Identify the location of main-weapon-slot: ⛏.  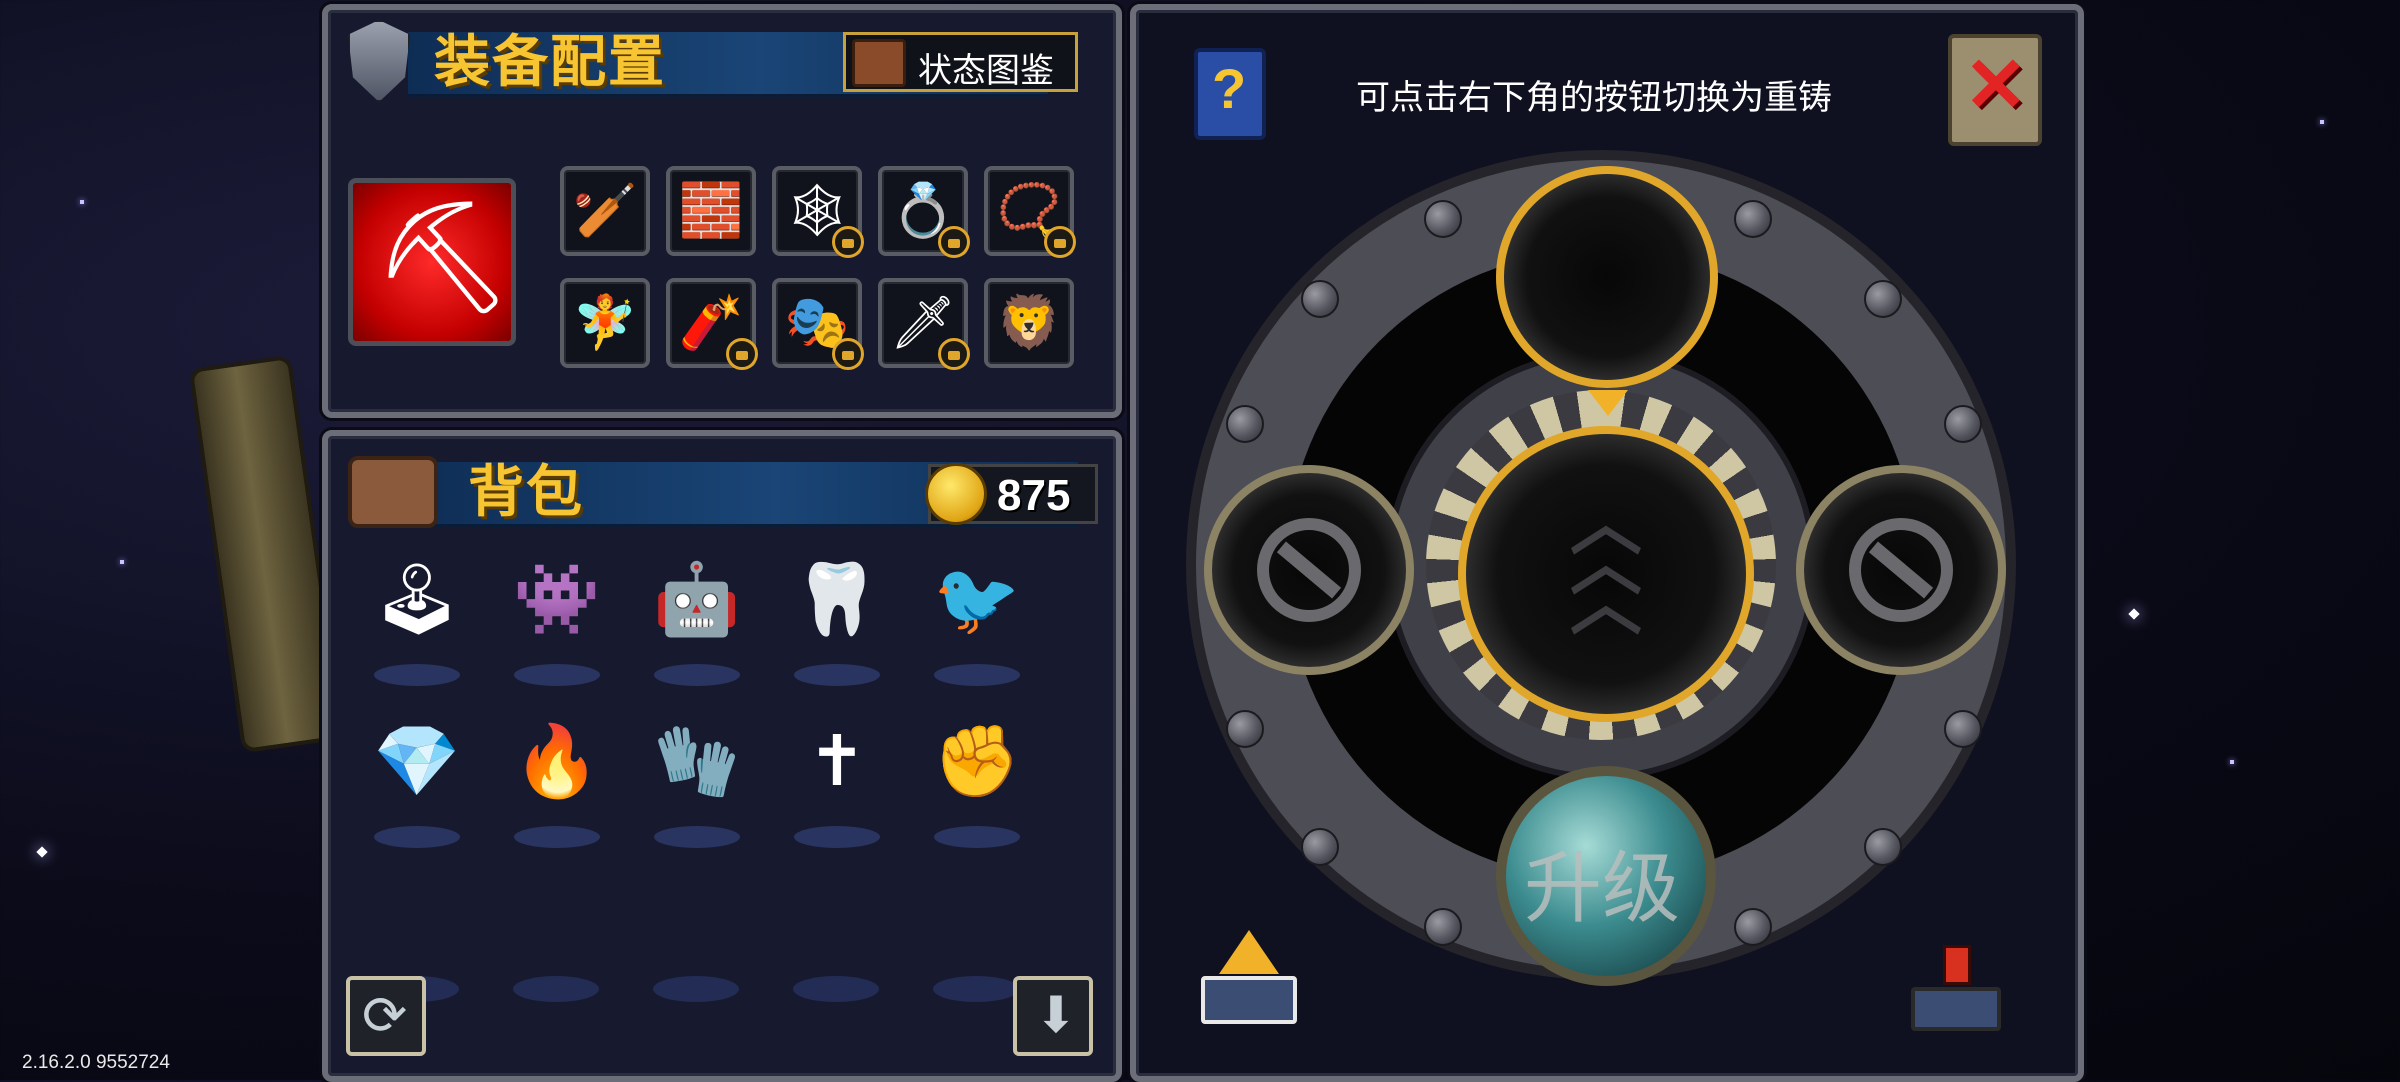
(432, 262).